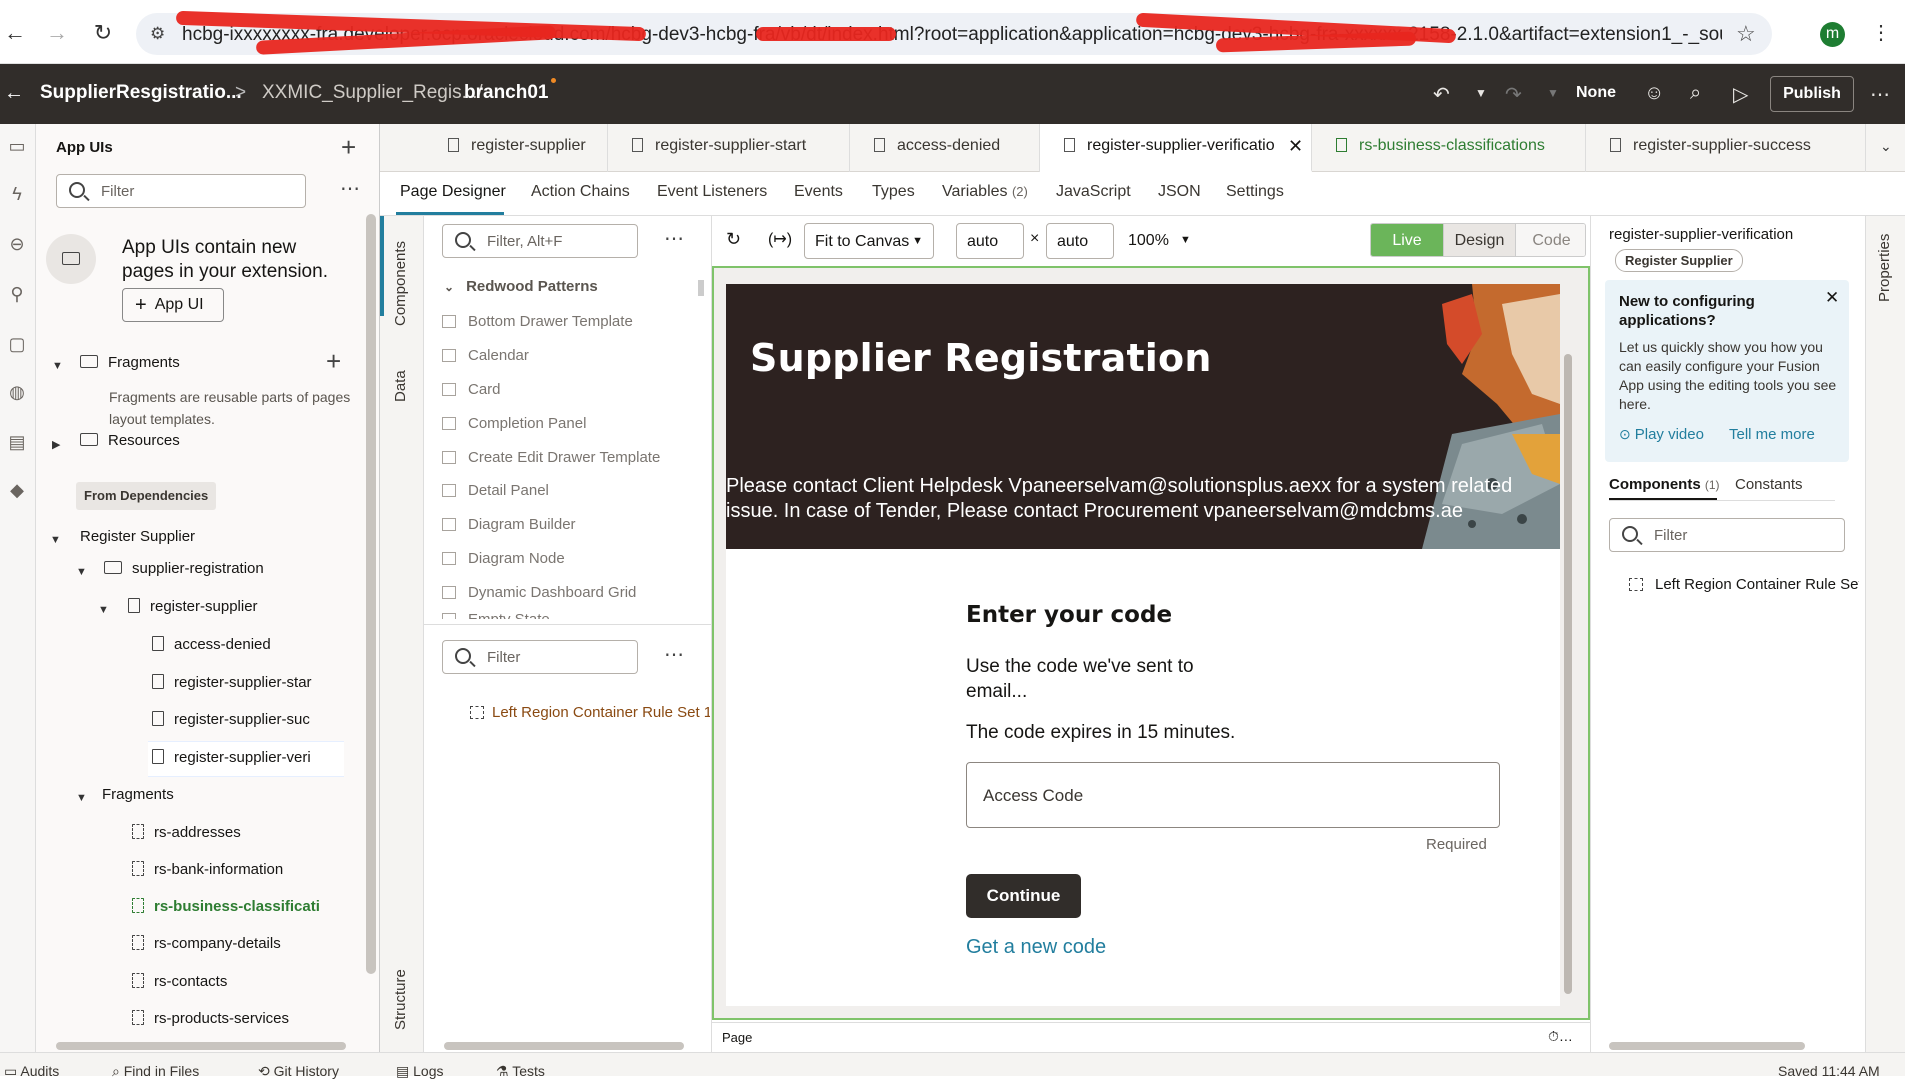 The height and width of the screenshot is (1080, 1905). I want to click on structure-more-icon: ⋯, so click(674, 654).